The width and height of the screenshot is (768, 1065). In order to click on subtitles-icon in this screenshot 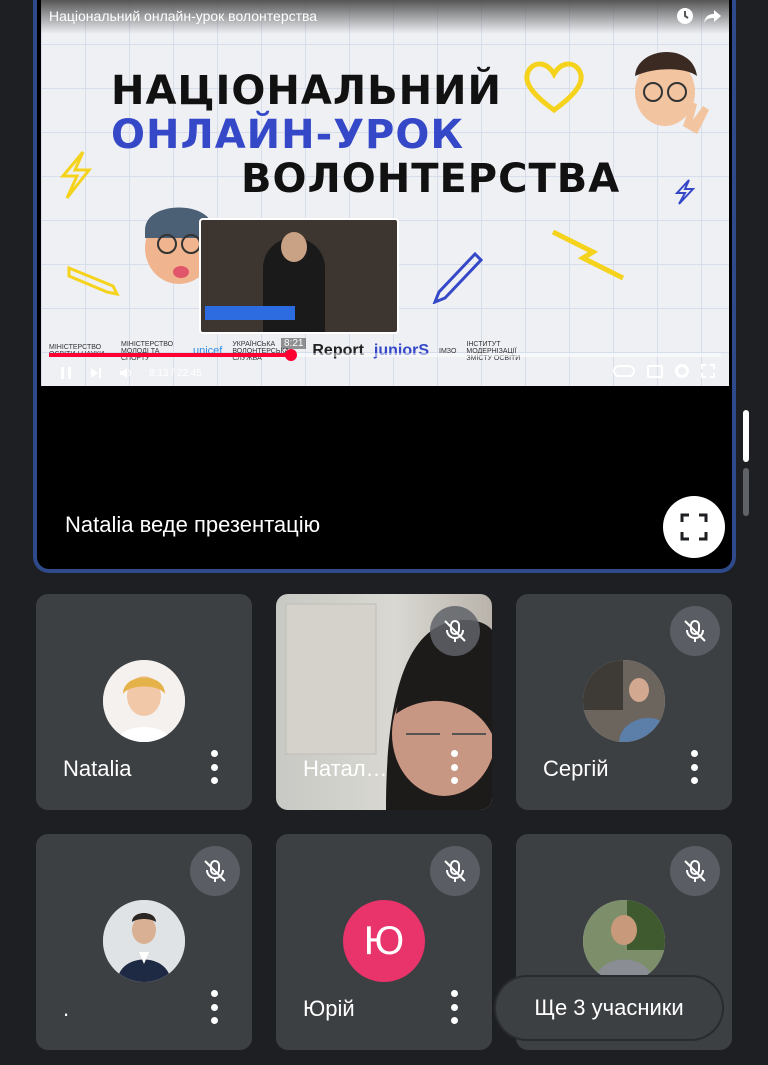, I will do `click(655, 371)`.